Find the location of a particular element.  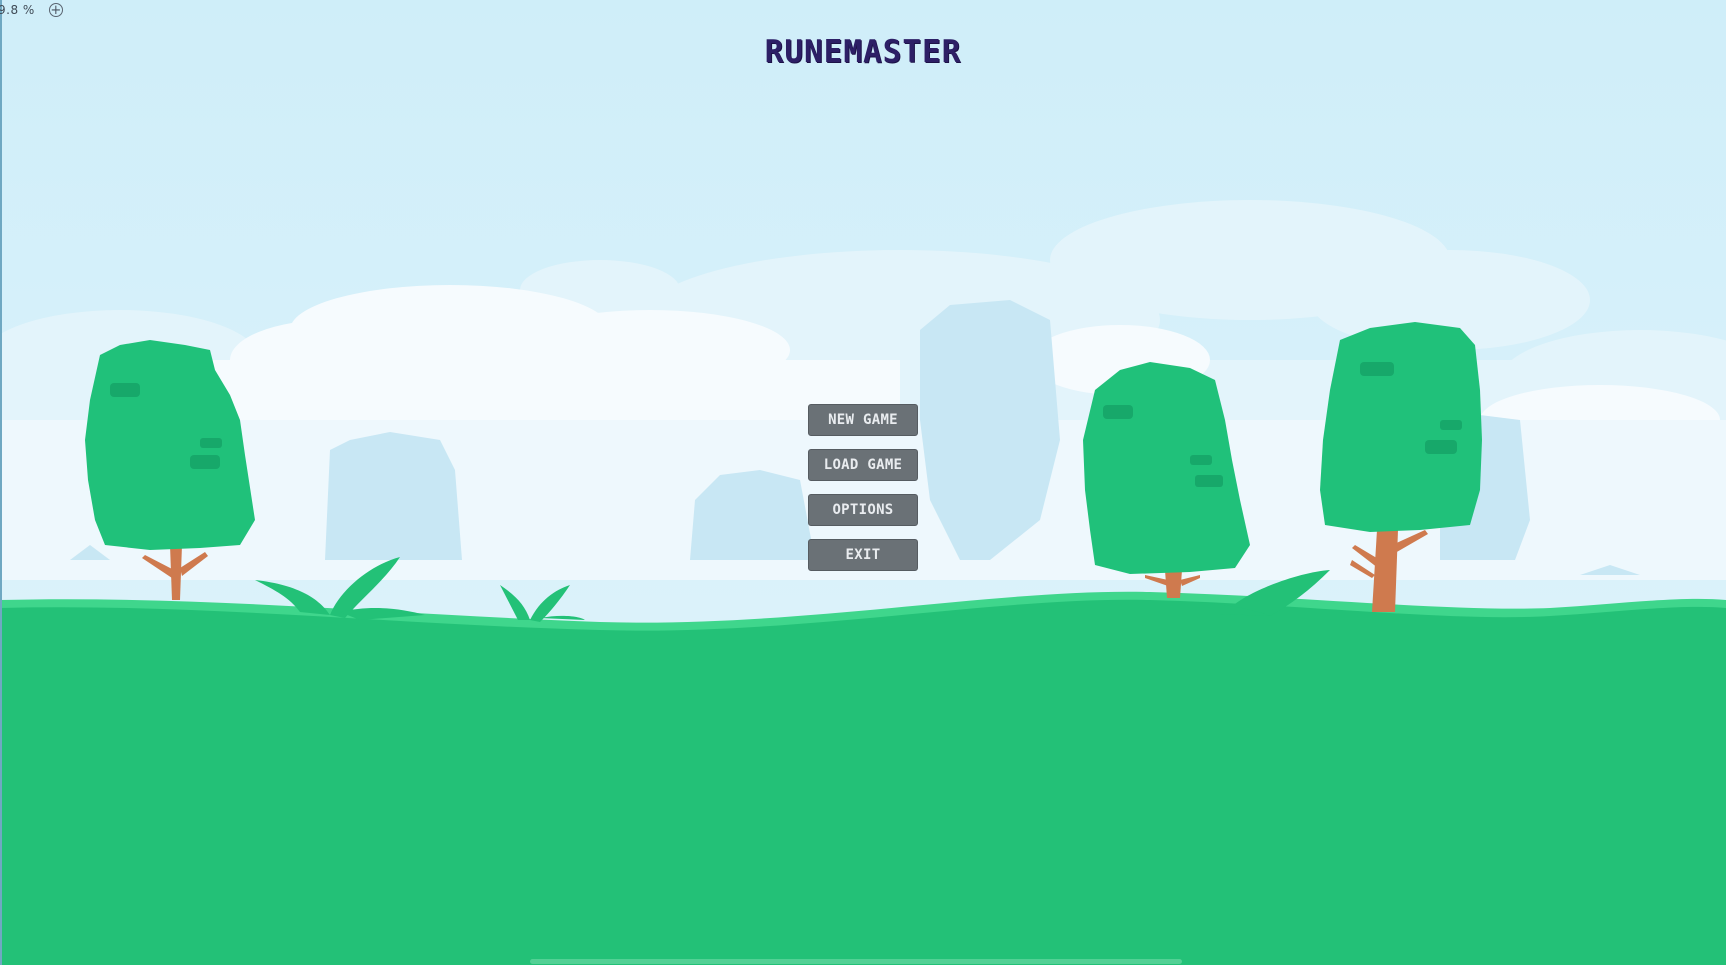

zoom-level-text: 9.8 % is located at coordinates (17, 10).